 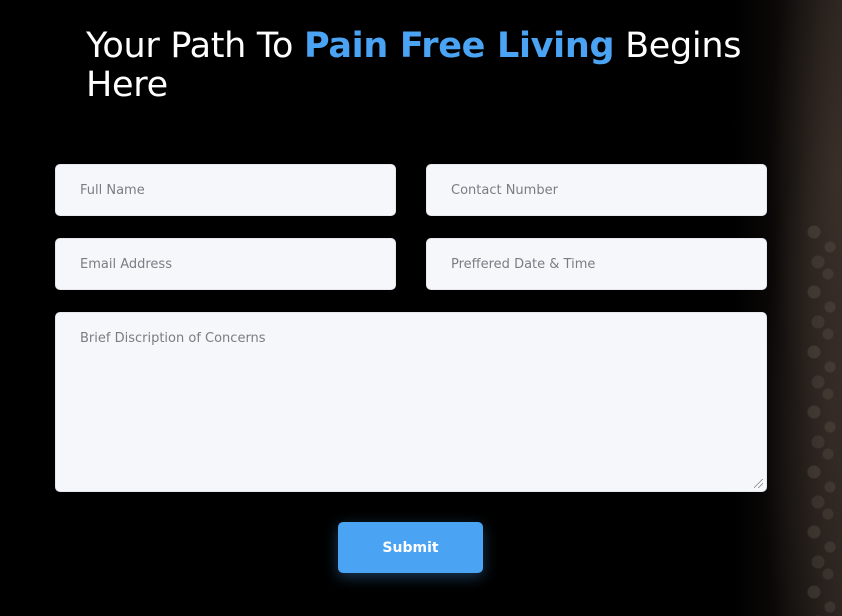 What do you see at coordinates (822, 418) in the screenshot?
I see `background-photo-pattern` at bounding box center [822, 418].